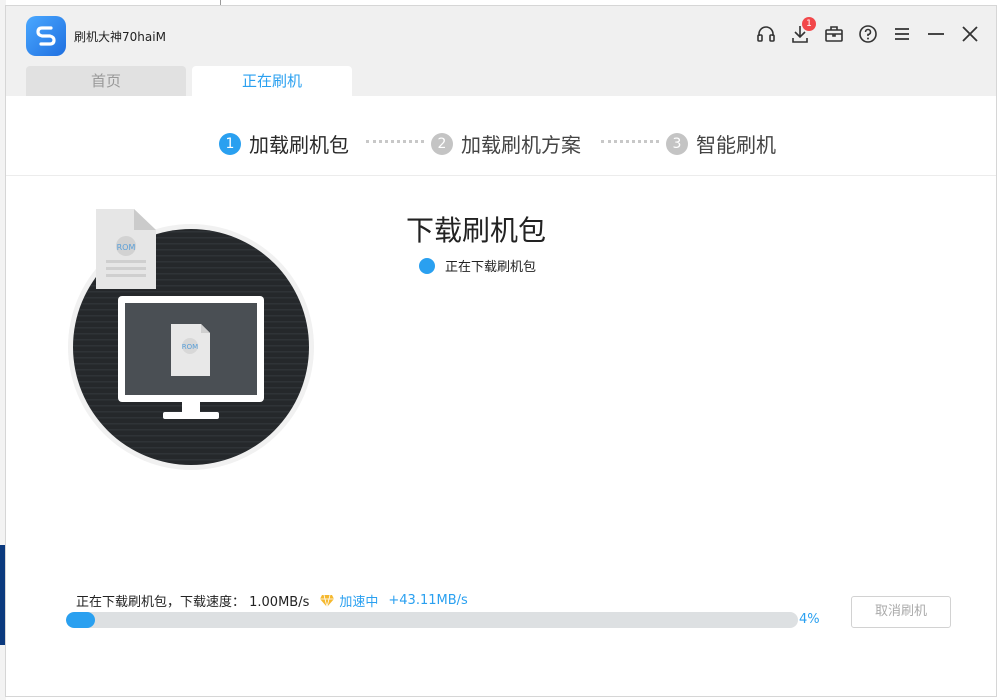 The width and height of the screenshot is (1000, 700). I want to click on title-bar-controls: 1, so click(868, 30).